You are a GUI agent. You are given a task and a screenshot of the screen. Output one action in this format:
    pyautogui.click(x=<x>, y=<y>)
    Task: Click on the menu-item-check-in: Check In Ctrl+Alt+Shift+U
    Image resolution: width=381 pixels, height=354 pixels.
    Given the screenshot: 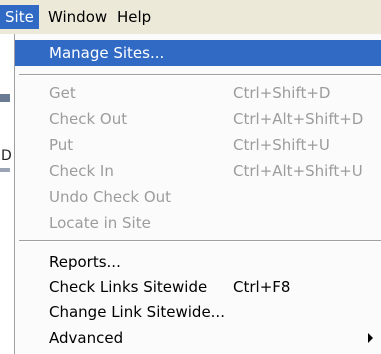 What is the action you would take?
    pyautogui.click(x=198, y=171)
    